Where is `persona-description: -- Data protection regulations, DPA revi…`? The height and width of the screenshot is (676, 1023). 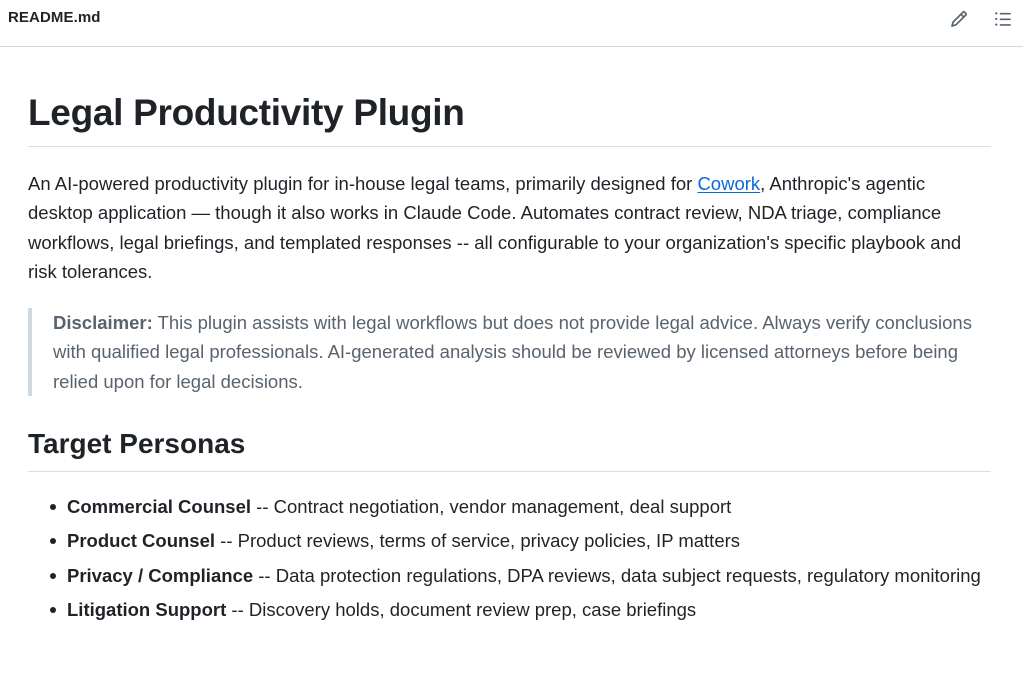
persona-description: -- Data protection regulations, DPA revi… is located at coordinates (617, 575).